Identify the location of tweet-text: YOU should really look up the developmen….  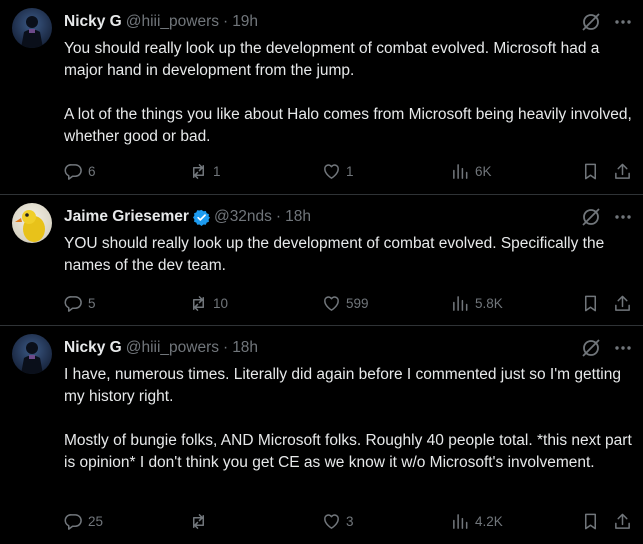
(350, 255).